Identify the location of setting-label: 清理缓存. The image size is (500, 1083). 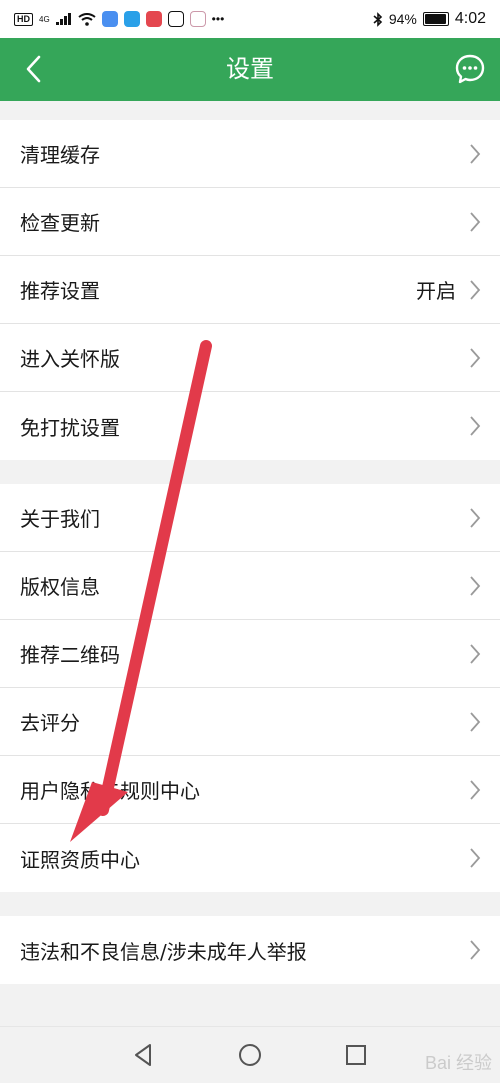
(60, 155).